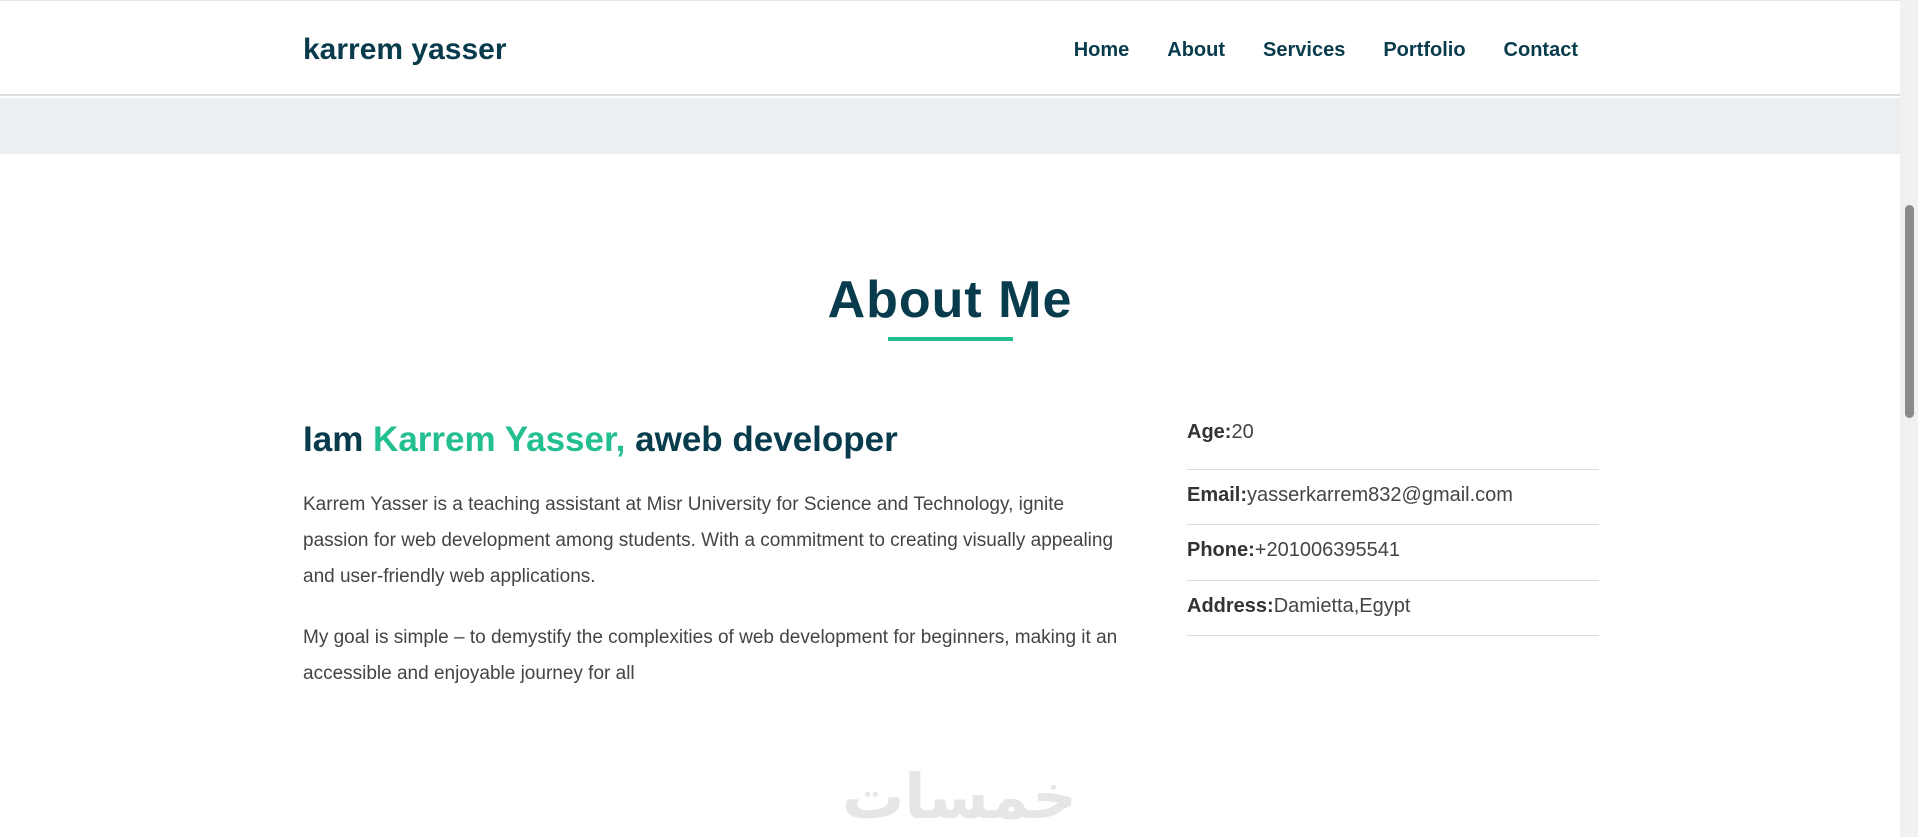 Image resolution: width=1918 pixels, height=837 pixels. I want to click on section-title: About Me, so click(950, 300).